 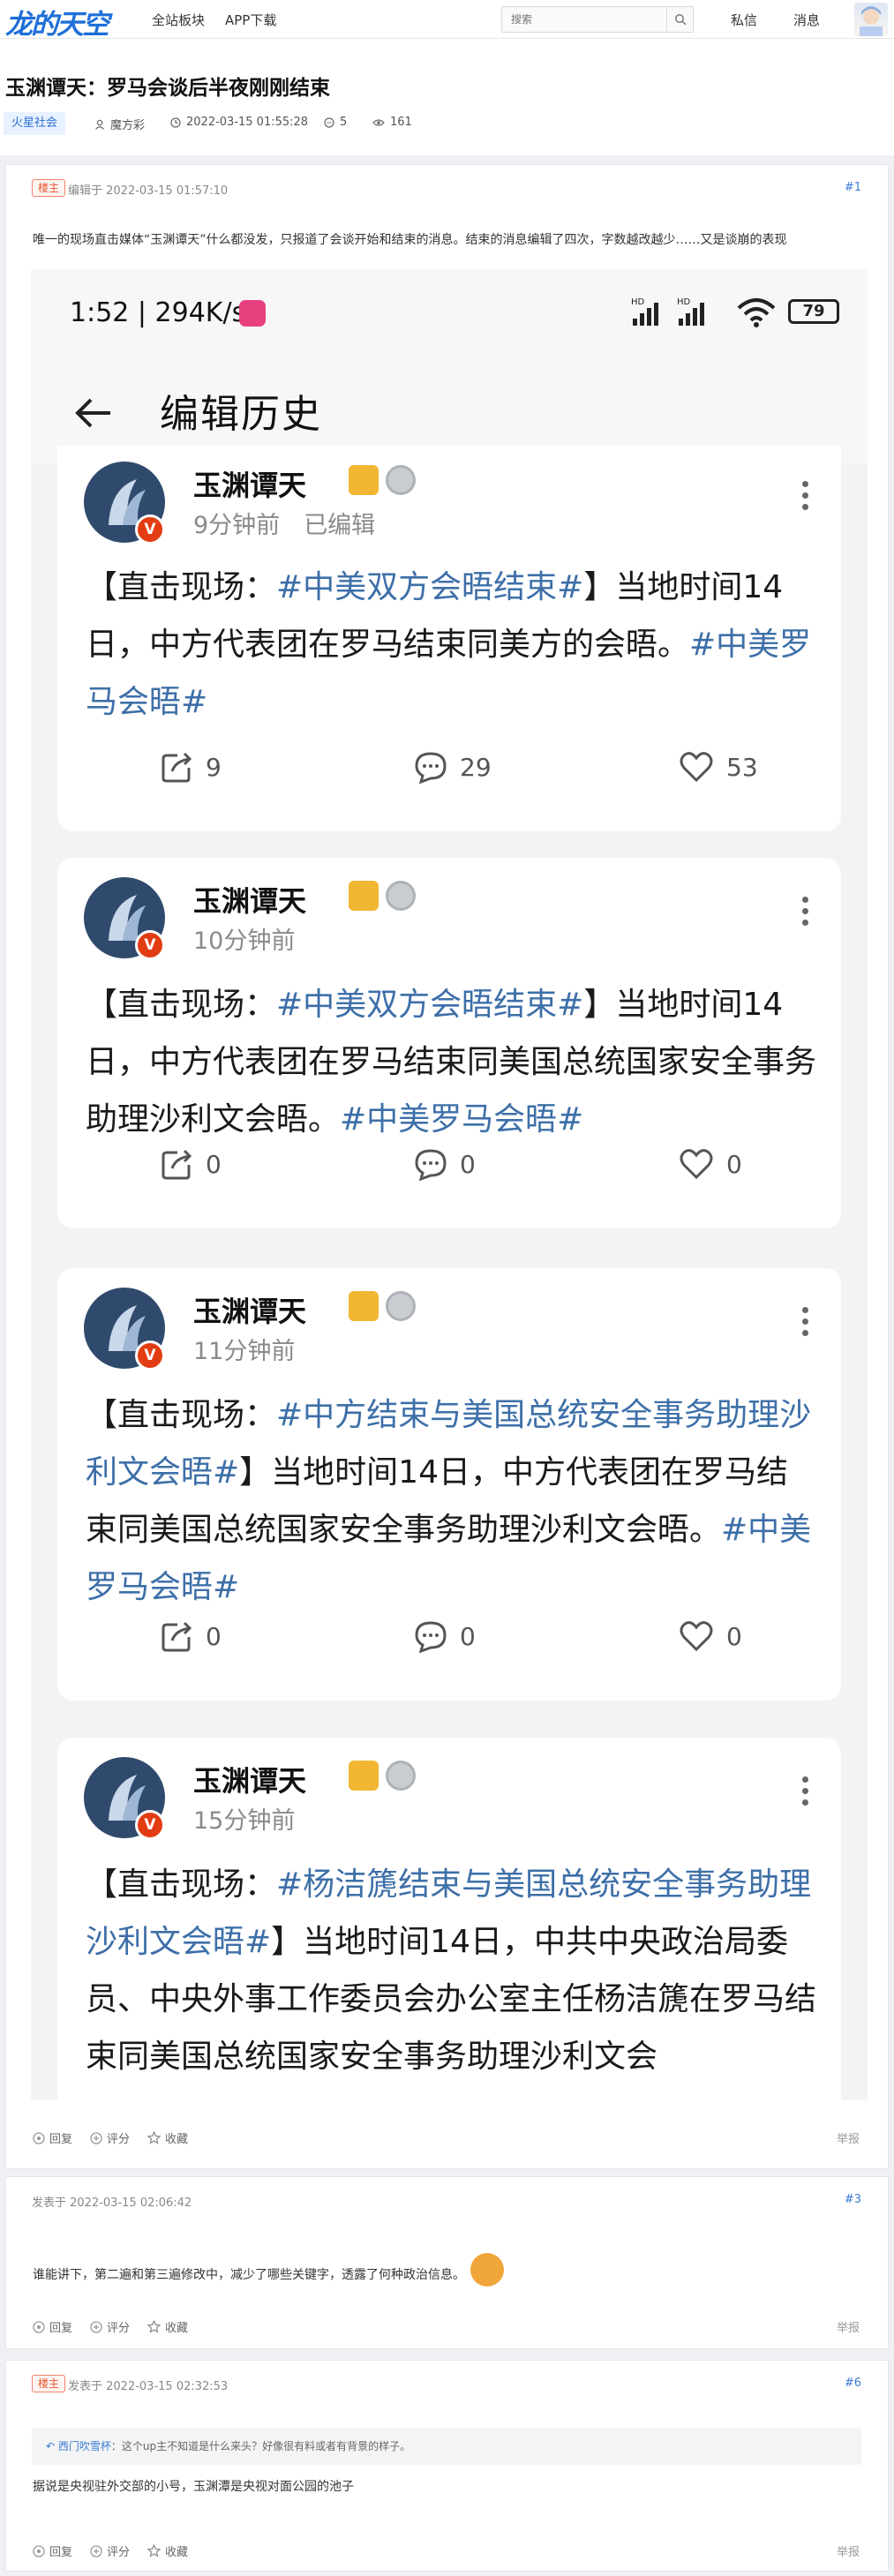 I want to click on search-button, so click(x=679, y=19).